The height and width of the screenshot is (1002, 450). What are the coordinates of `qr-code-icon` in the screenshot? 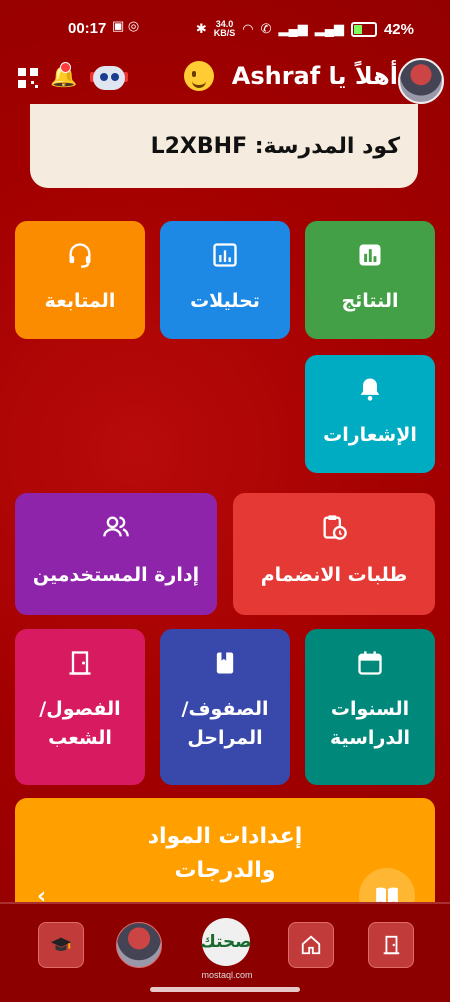 It's located at (28, 78).